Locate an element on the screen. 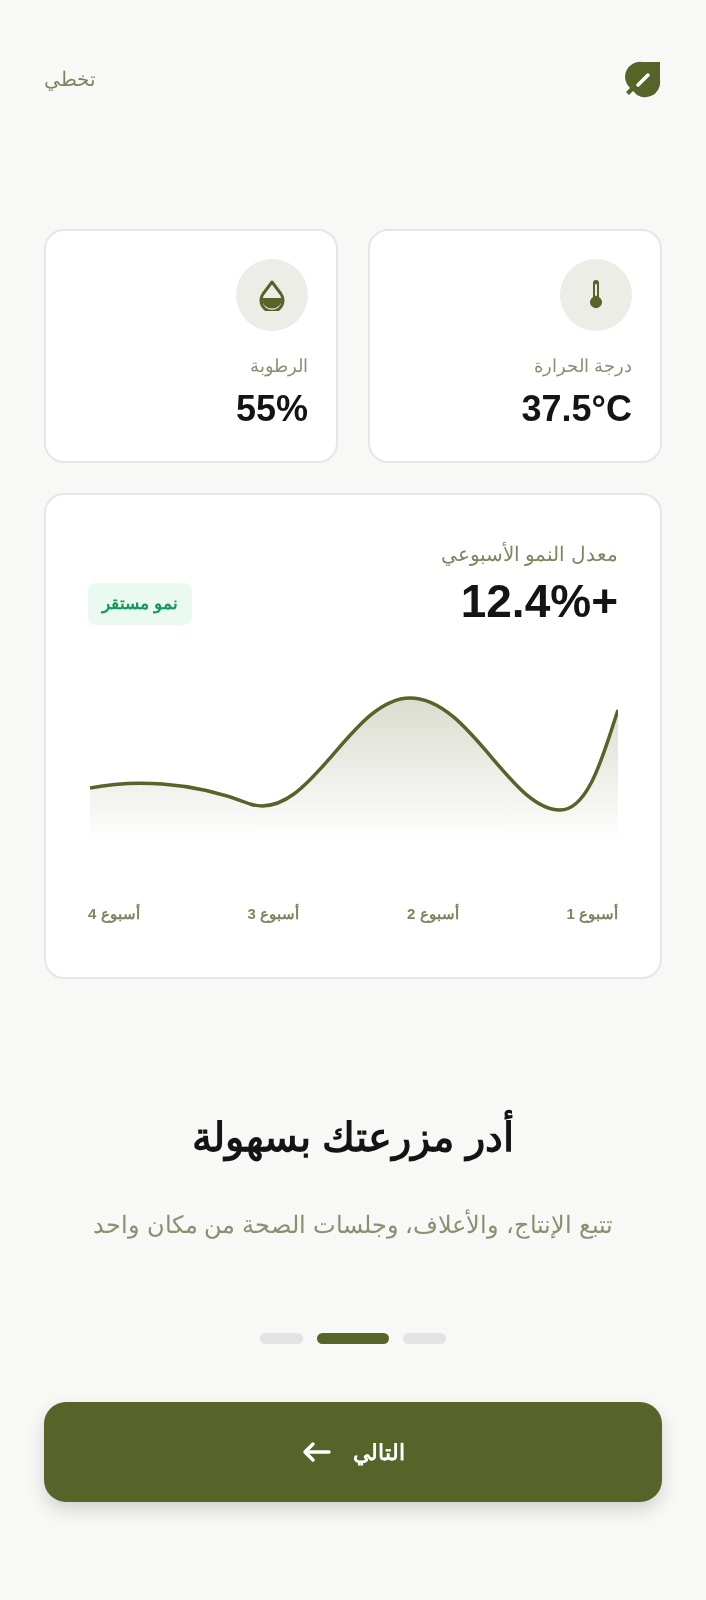  drop-icon is located at coordinates (272, 295).